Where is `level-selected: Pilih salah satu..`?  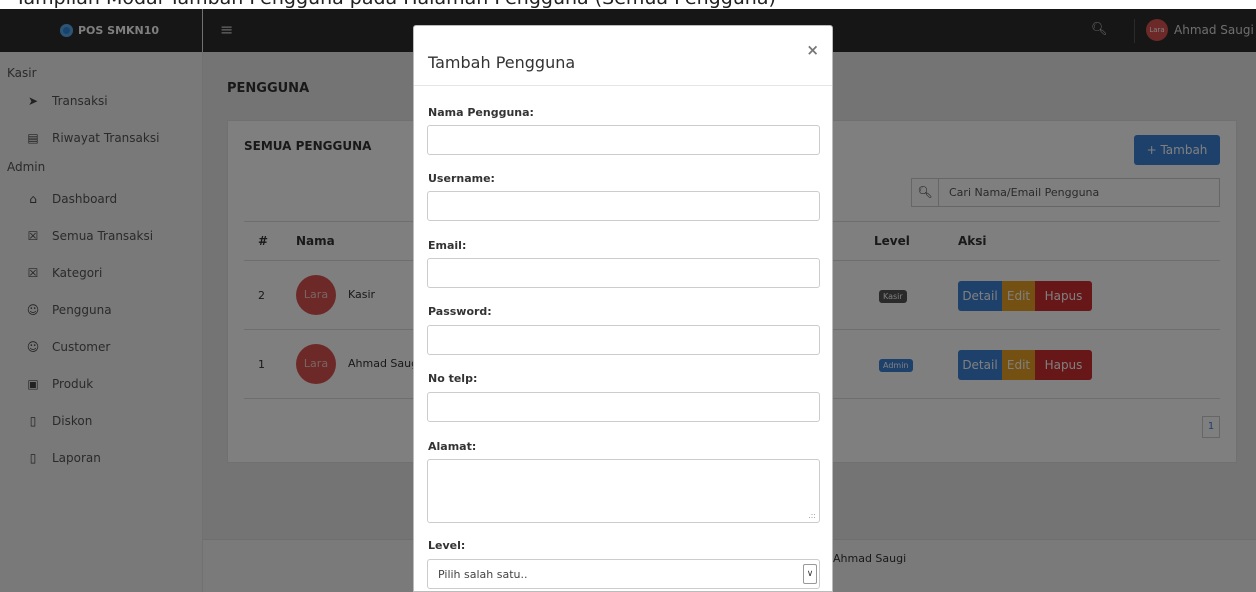
level-selected: Pilih salah satu.. is located at coordinates (483, 574).